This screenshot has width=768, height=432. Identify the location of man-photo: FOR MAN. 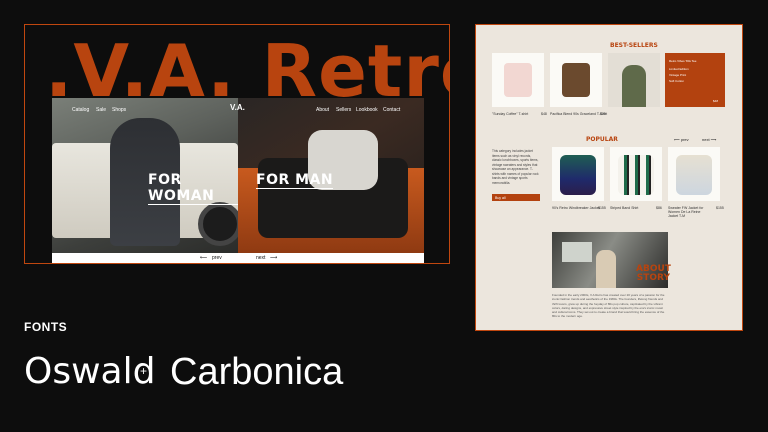
(331, 175).